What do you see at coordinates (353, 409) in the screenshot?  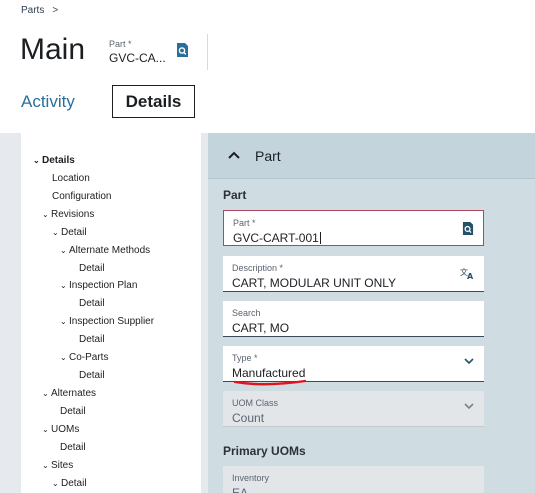 I see `uom-class-select: UOM Class Count` at bounding box center [353, 409].